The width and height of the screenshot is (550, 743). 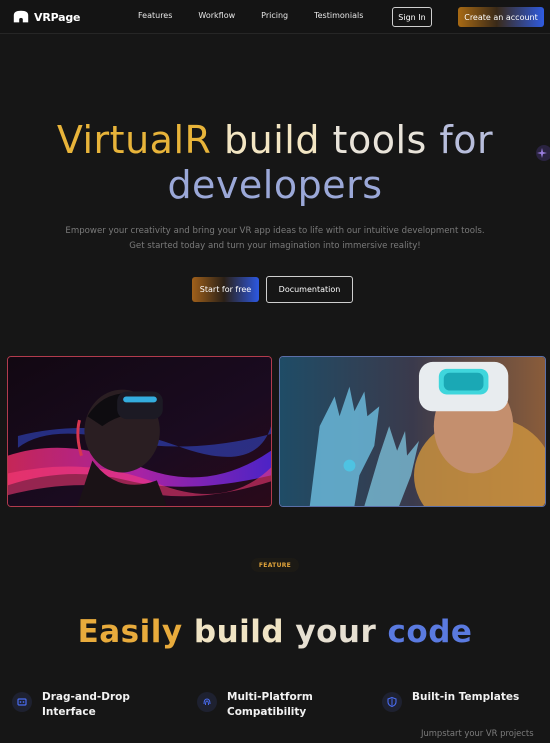 What do you see at coordinates (225, 289) in the screenshot?
I see `start-for-free-button: Start for free` at bounding box center [225, 289].